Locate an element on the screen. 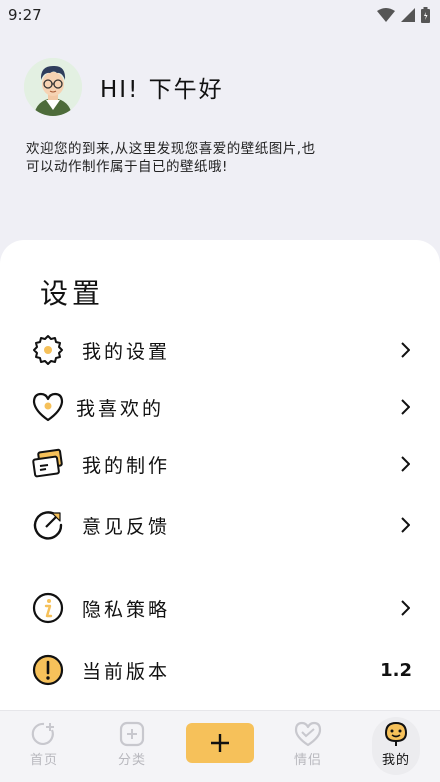 The width and height of the screenshot is (440, 782). status-time: 9:27 is located at coordinates (25, 15).